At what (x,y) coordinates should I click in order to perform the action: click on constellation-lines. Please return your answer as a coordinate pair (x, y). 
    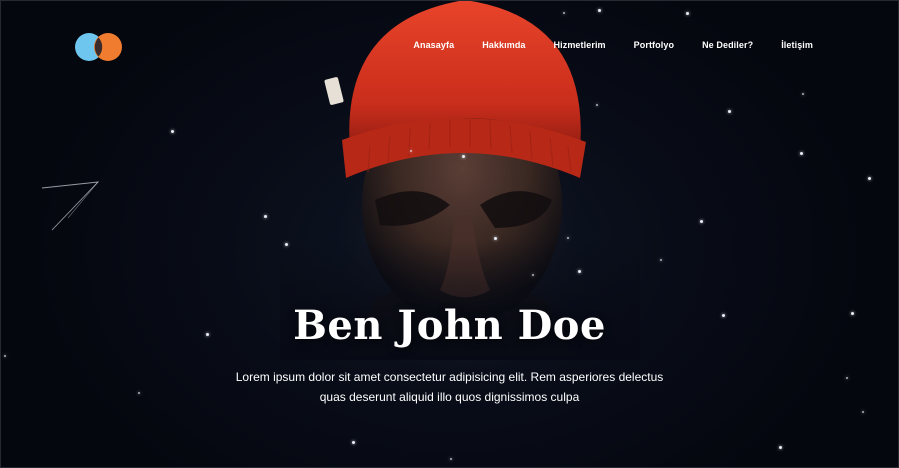
    Looking at the image, I should click on (70, 206).